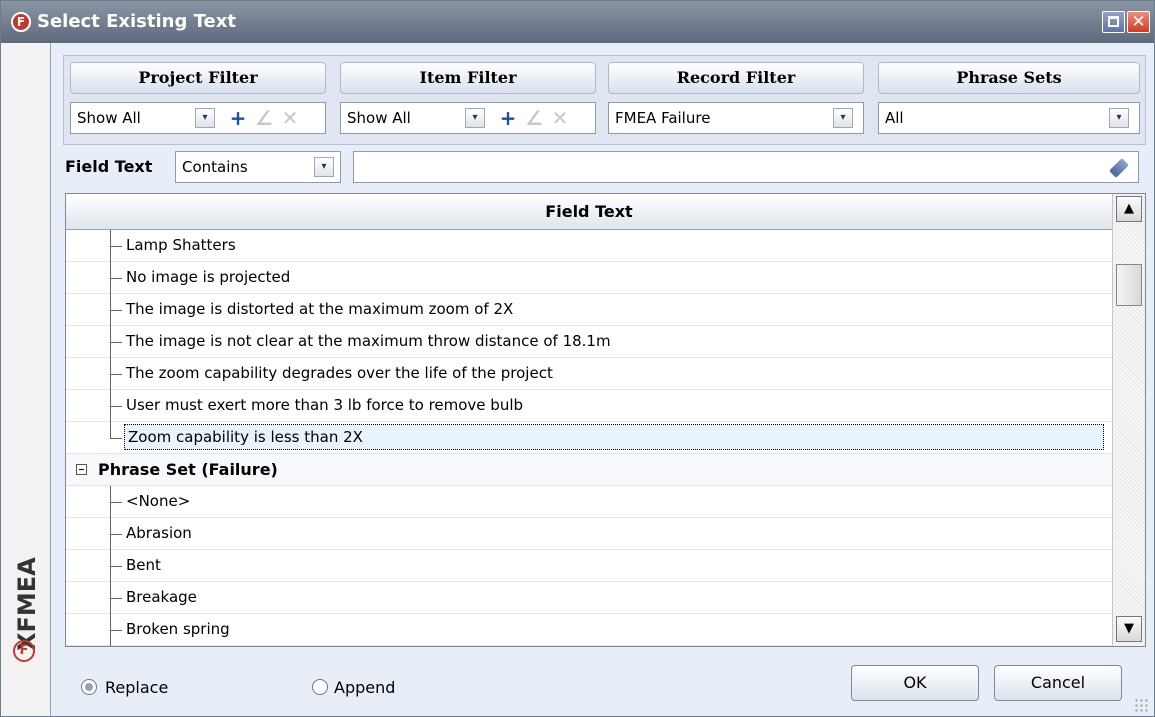  What do you see at coordinates (1113, 22) in the screenshot?
I see `maximize-button` at bounding box center [1113, 22].